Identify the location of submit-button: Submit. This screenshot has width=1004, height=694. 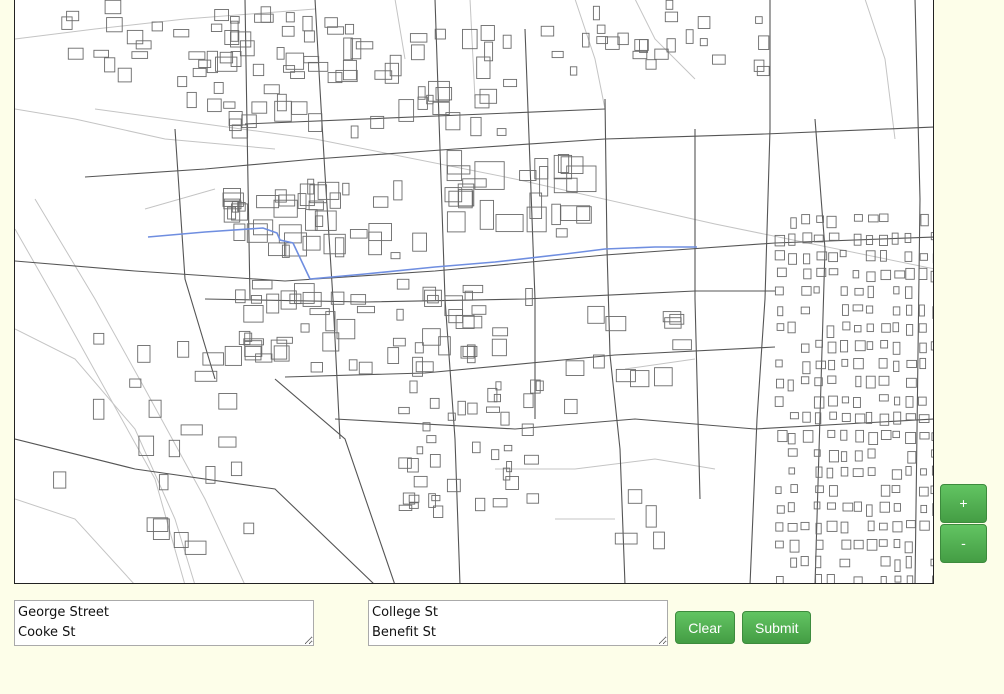
(776, 627).